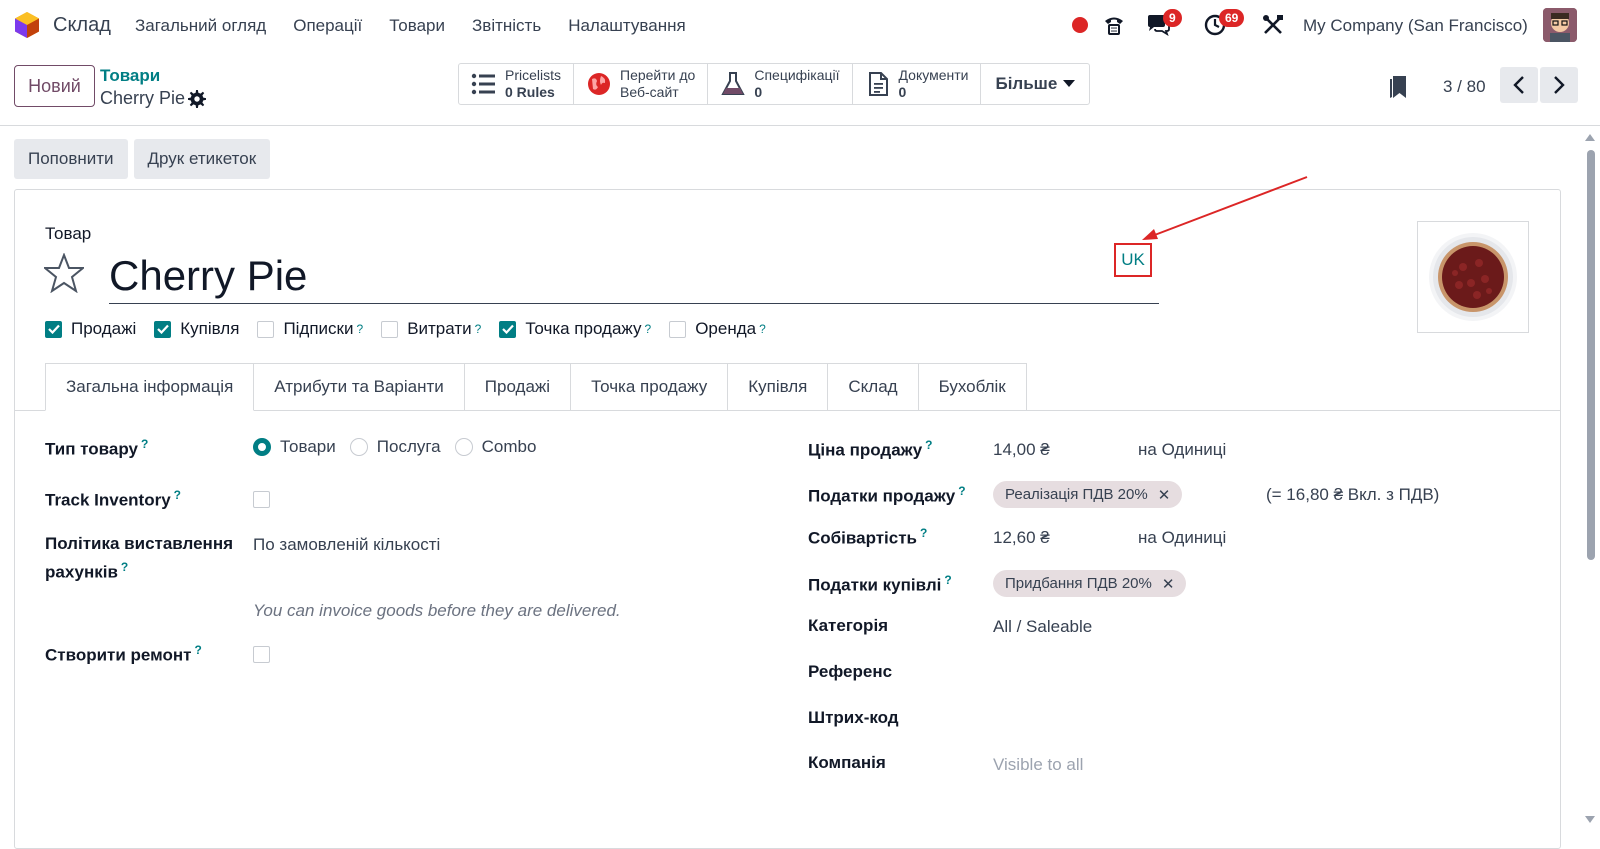  I want to click on print-labels-button: Друк етикеток, so click(202, 159).